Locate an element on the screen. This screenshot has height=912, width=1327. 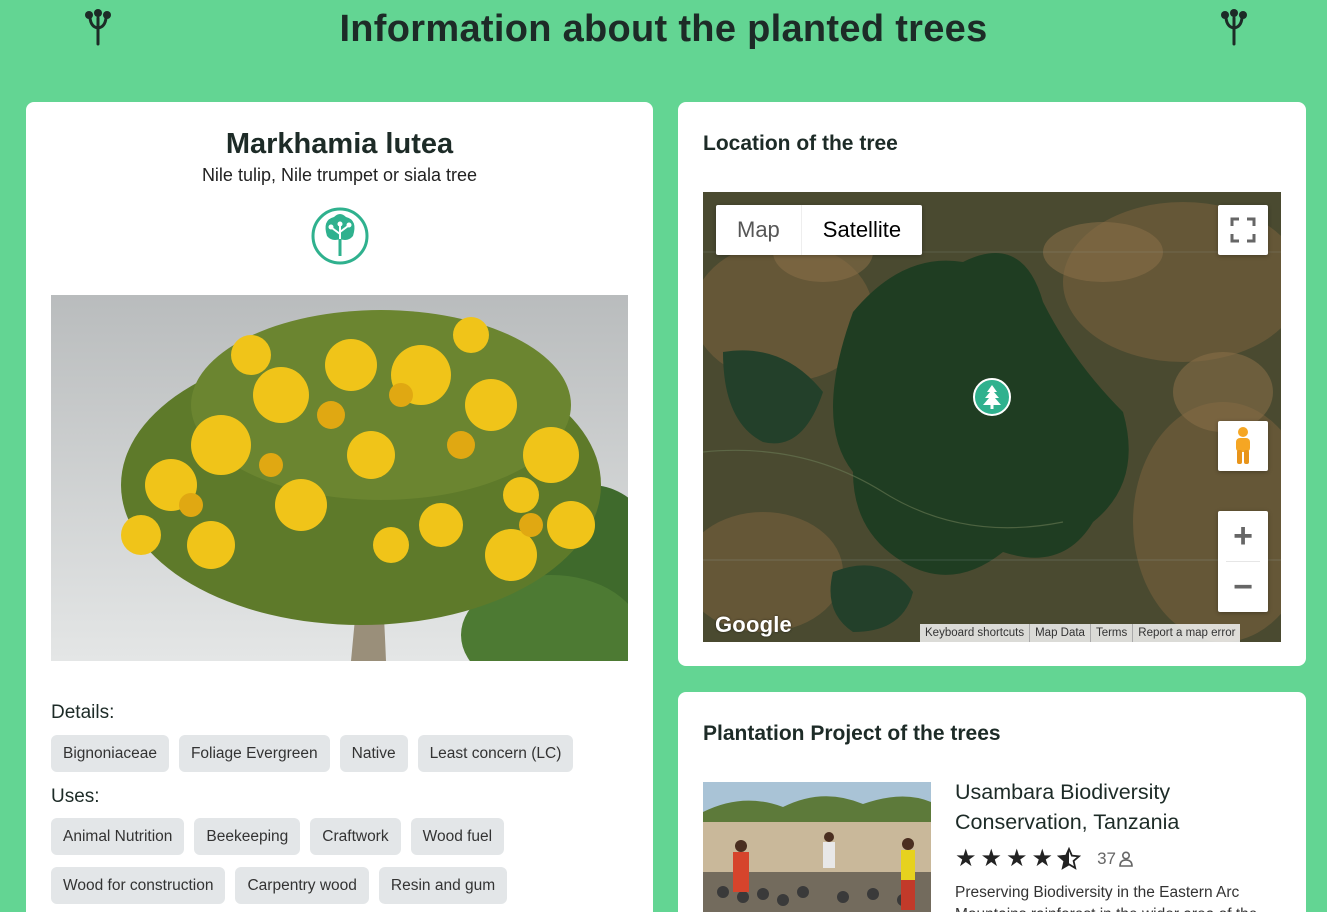
rating-count: 37 is located at coordinates (1115, 859).